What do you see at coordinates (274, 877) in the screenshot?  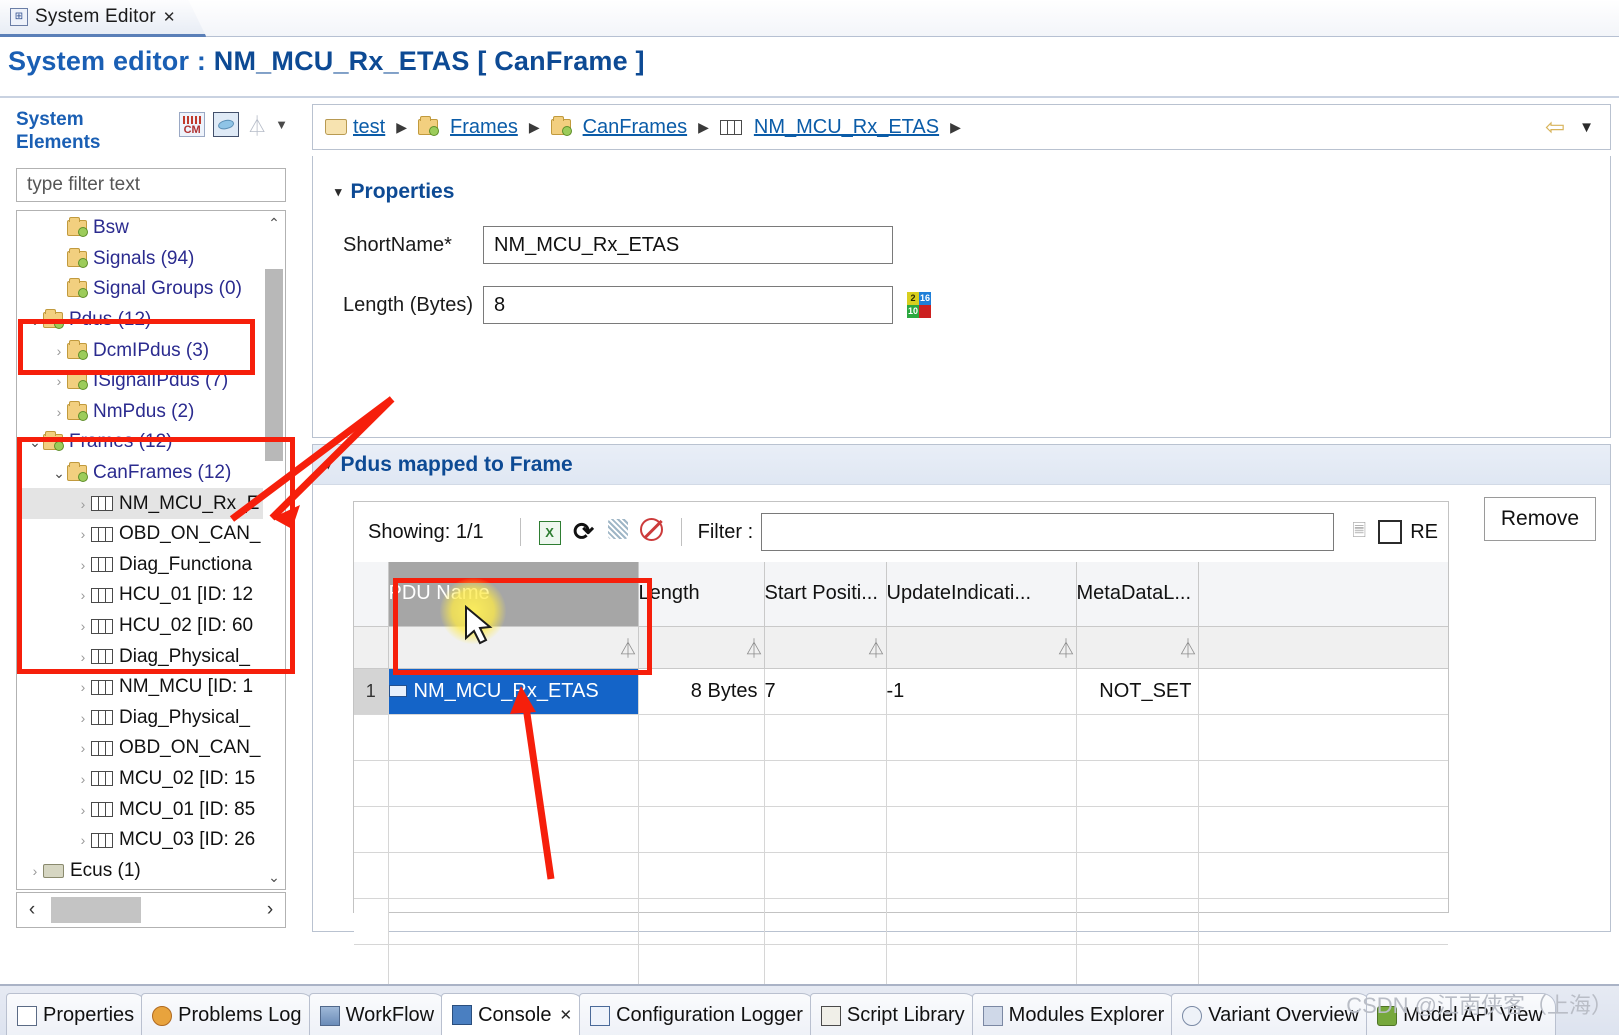 I see `scroll-down-icon: ⌄` at bounding box center [274, 877].